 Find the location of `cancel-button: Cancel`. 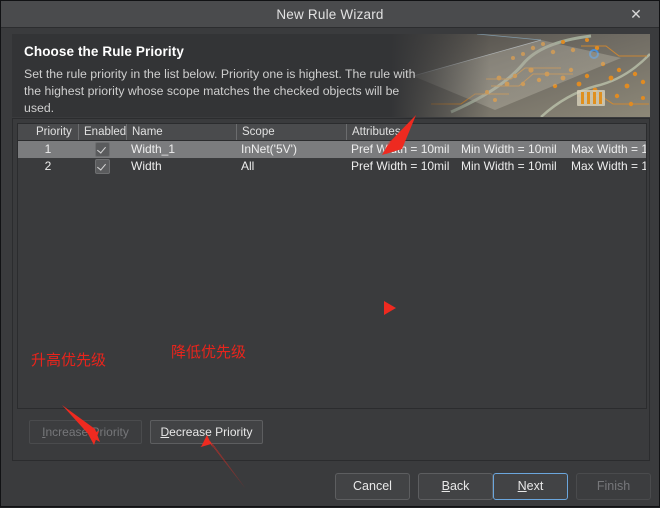

cancel-button: Cancel is located at coordinates (372, 486).